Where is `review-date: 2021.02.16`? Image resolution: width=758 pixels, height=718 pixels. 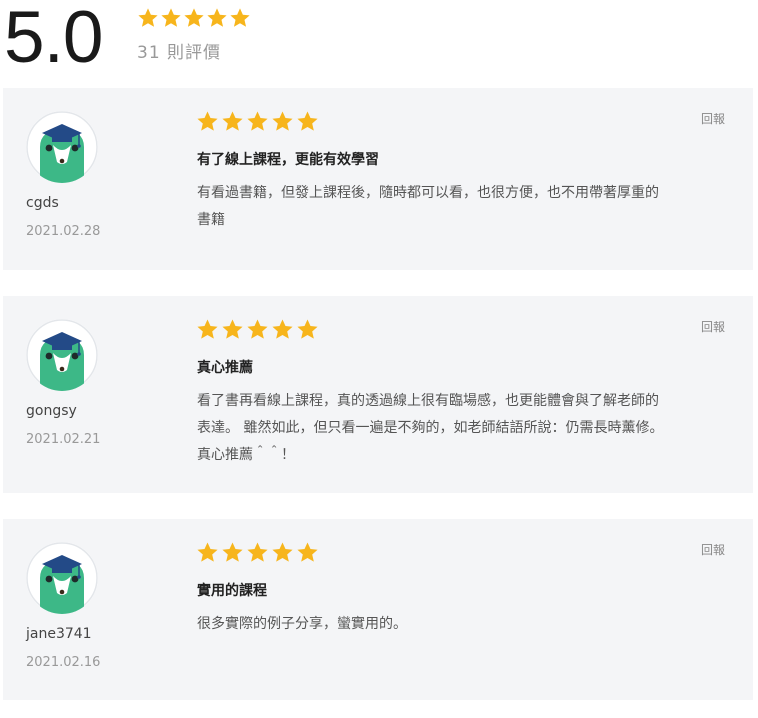
review-date: 2021.02.16 is located at coordinates (63, 662).